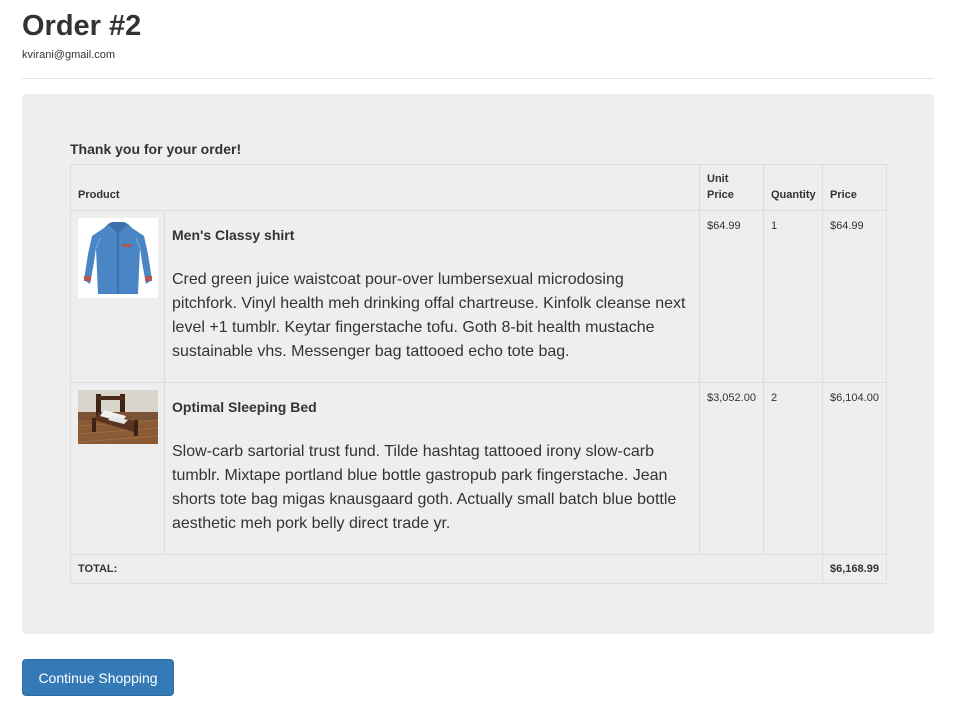 The height and width of the screenshot is (713, 959). Describe the element at coordinates (854, 187) in the screenshot. I see `column-header-price: Price` at that location.